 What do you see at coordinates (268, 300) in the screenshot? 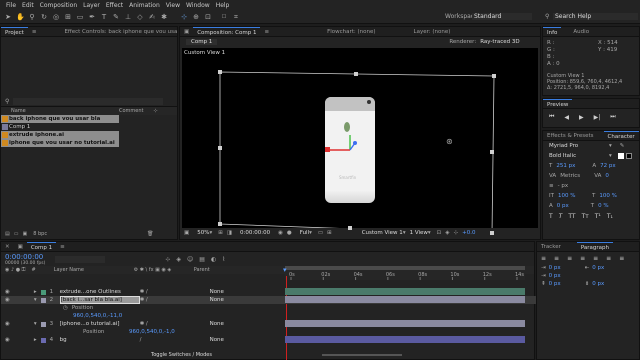
I see `timeline-layer-row: ◉ ▾ 2 [back i...sar bla bla.ai] ✱ / None` at bounding box center [268, 300].